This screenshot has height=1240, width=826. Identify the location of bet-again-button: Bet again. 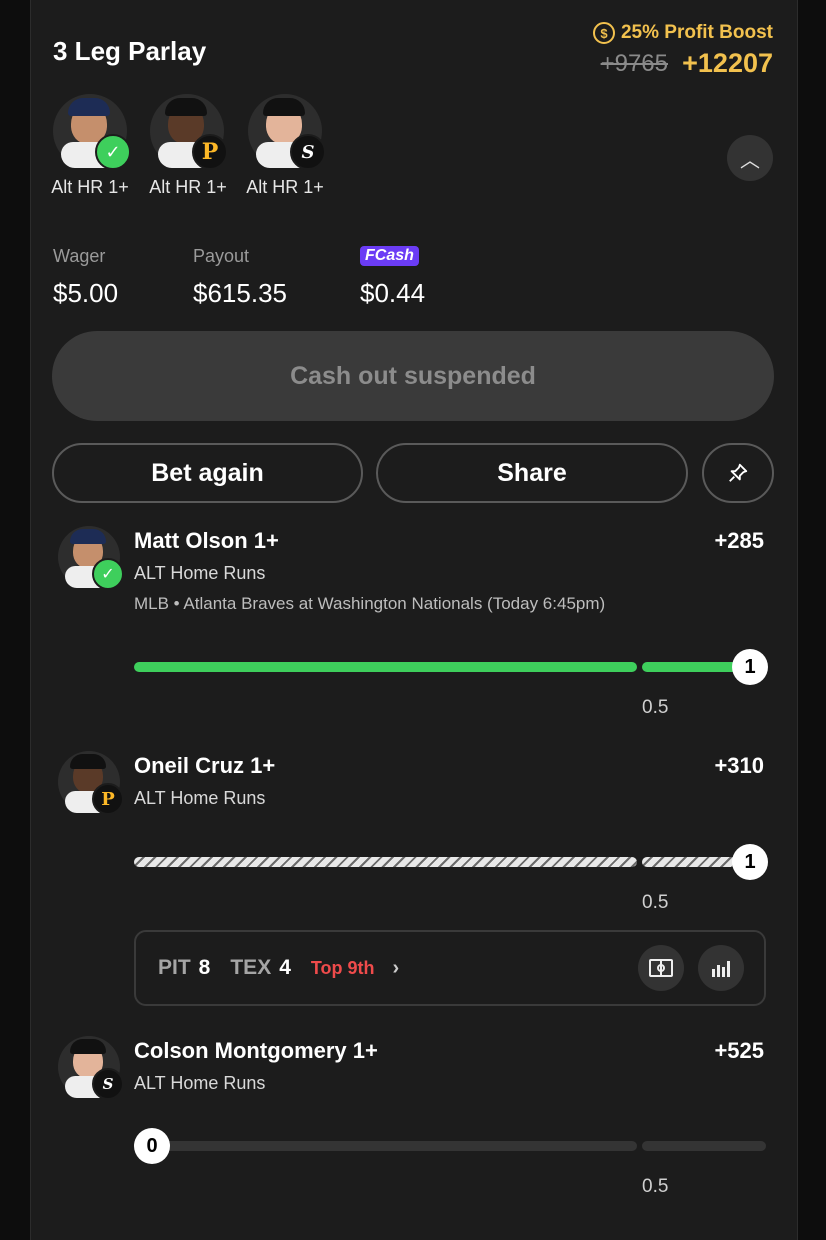
(207, 473).